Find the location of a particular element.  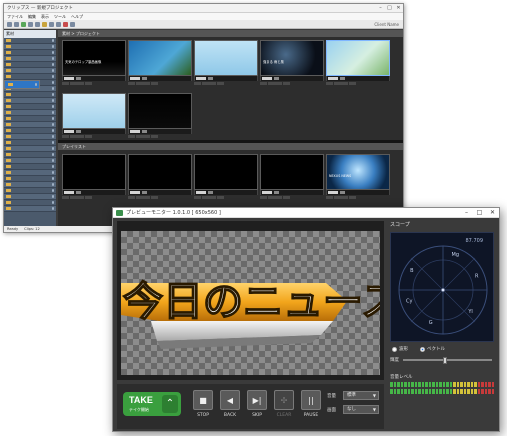

radio-circle-selected is located at coordinates (422, 349).